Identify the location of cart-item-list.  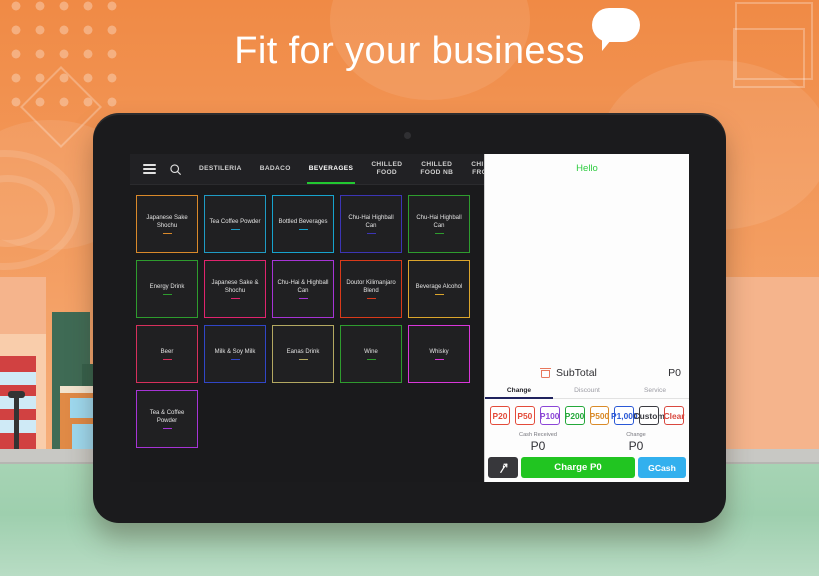
(587, 270).